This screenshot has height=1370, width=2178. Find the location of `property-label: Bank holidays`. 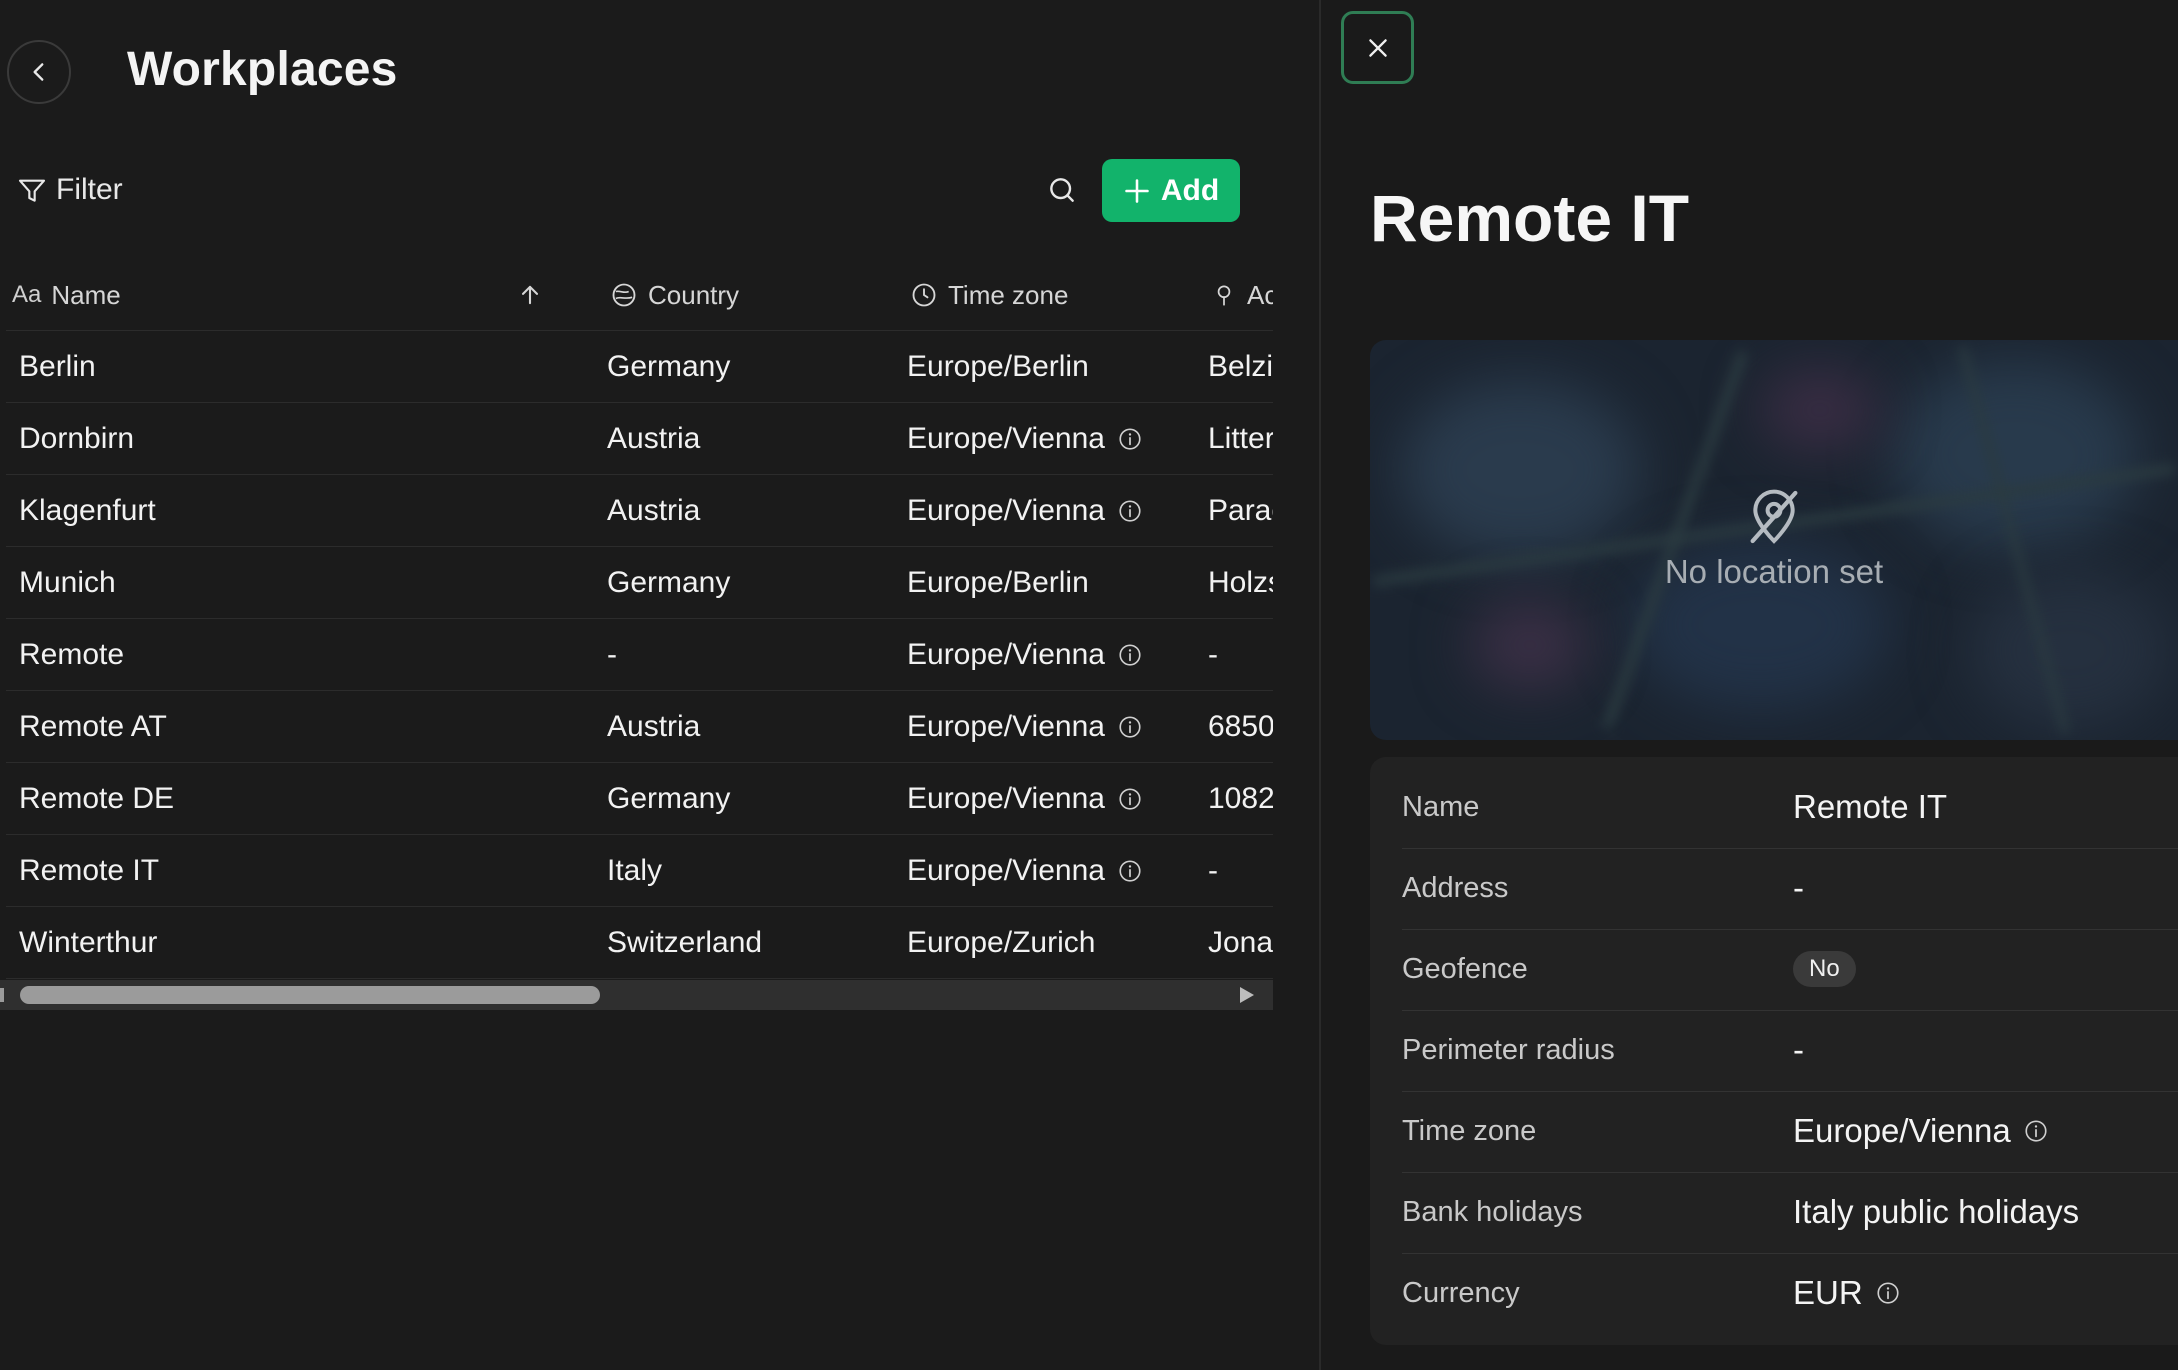

property-label: Bank holidays is located at coordinates (1492, 1211).